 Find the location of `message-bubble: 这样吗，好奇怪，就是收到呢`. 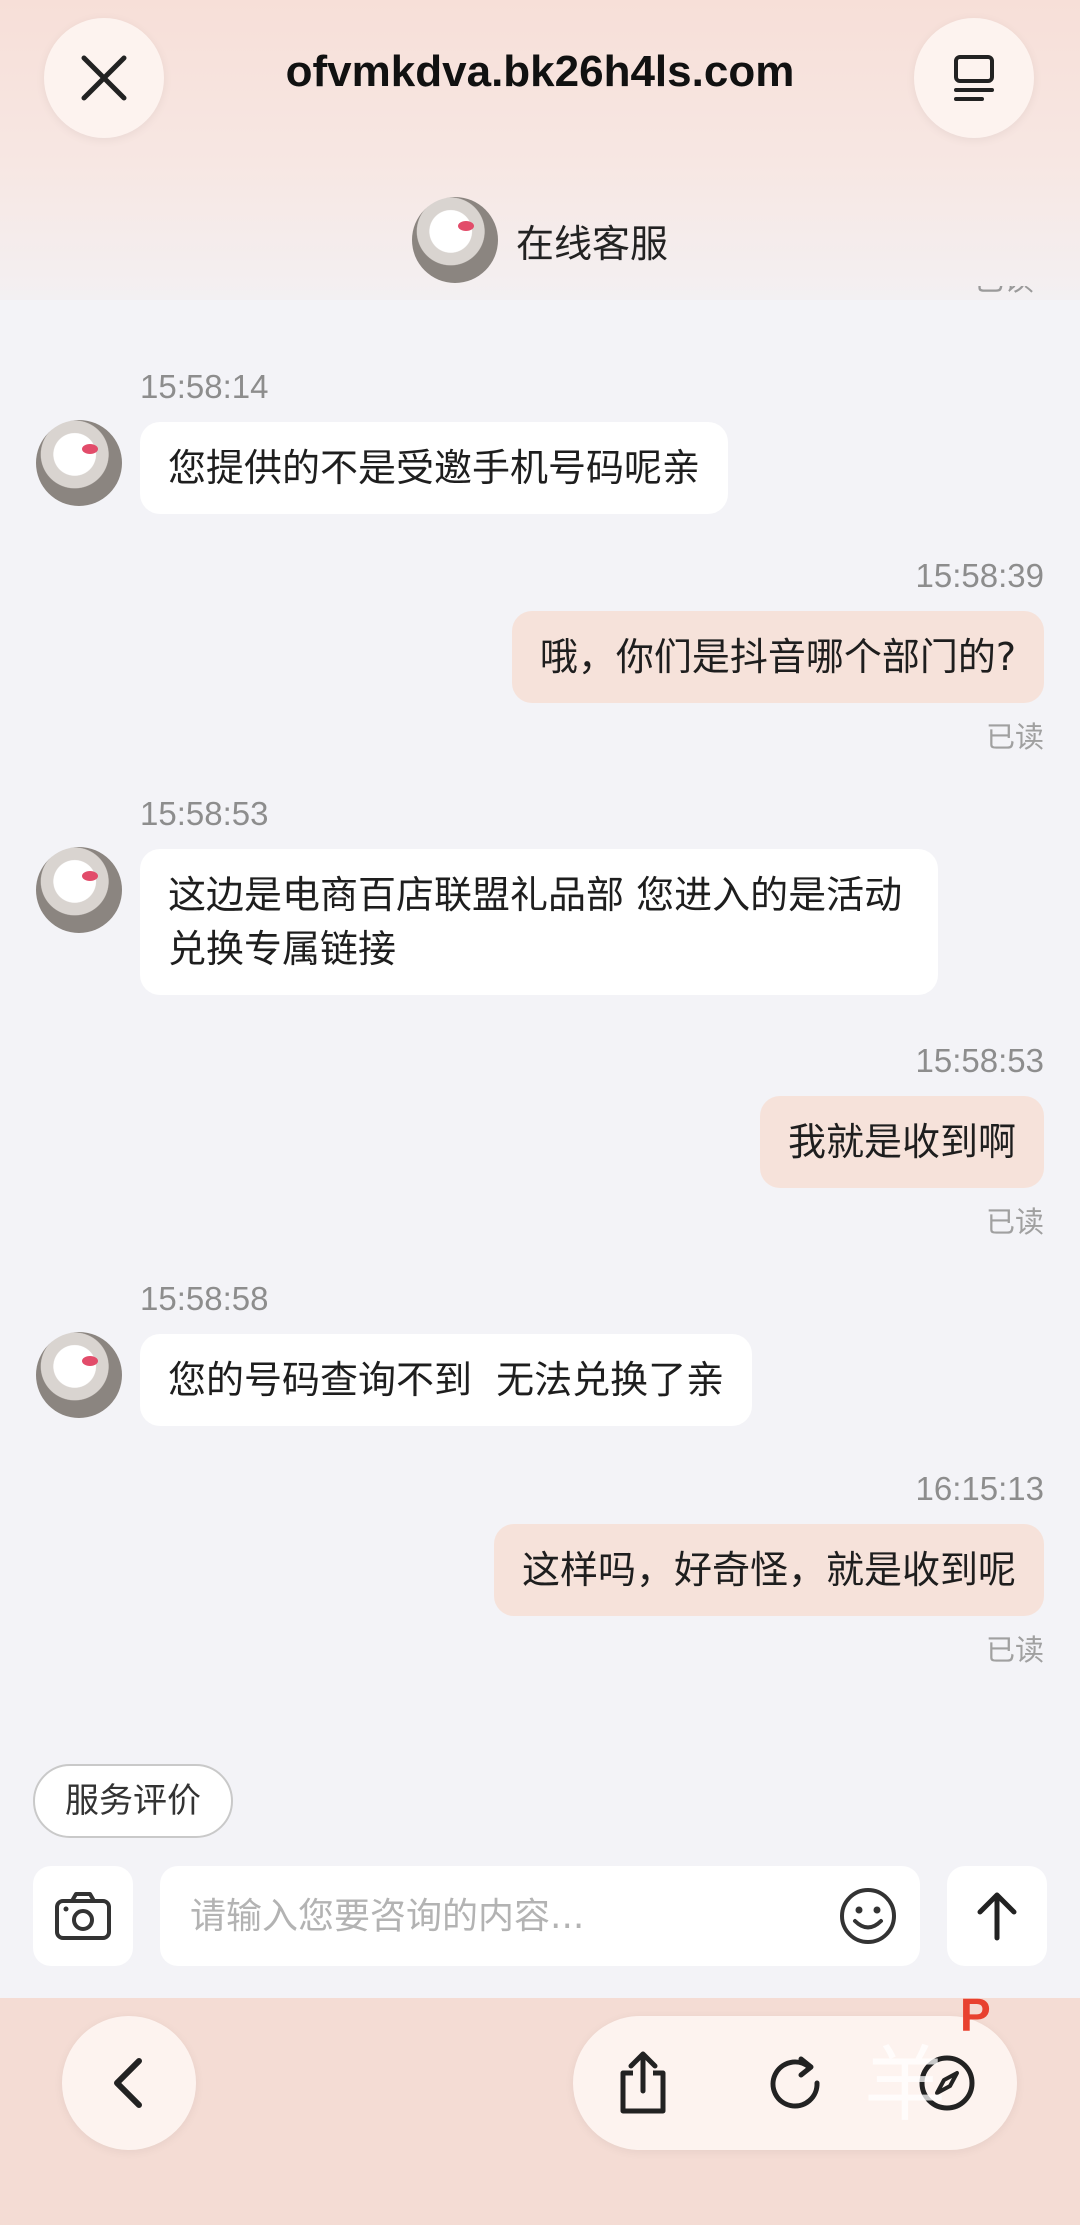

message-bubble: 这样吗，好奇怪，就是收到呢 is located at coordinates (768, 1570).